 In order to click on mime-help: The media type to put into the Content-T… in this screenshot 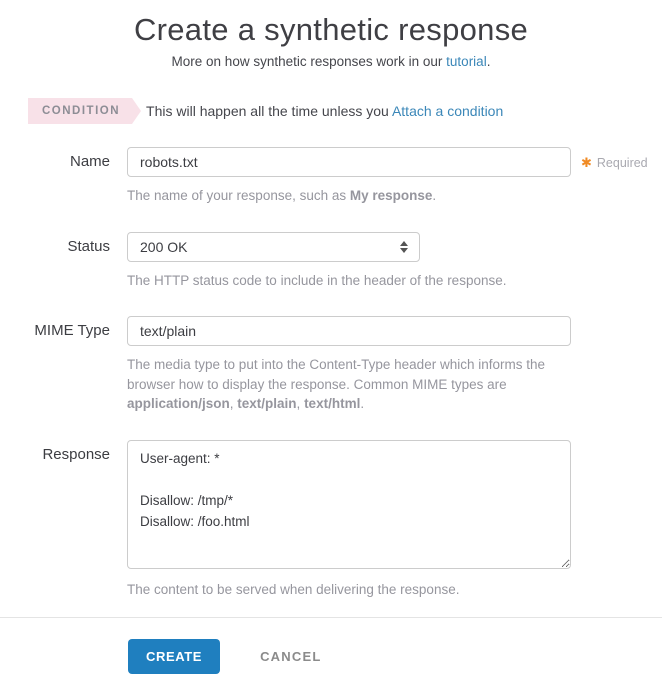, I will do `click(349, 384)`.